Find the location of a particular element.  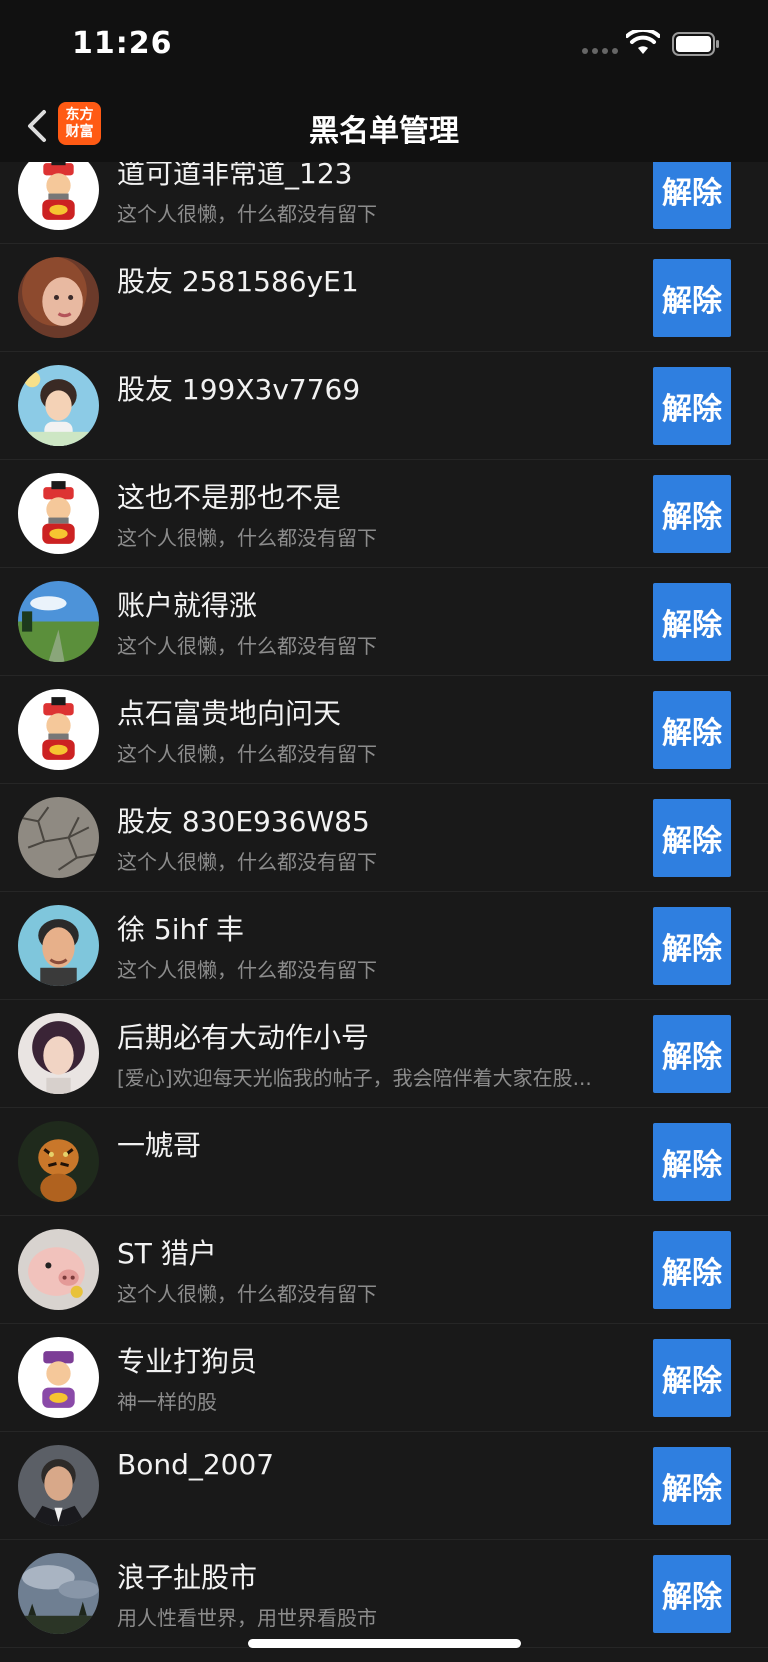

list-item: 账户就得涨 这个人很懒，什么都没有留下 解除 is located at coordinates (384, 622).